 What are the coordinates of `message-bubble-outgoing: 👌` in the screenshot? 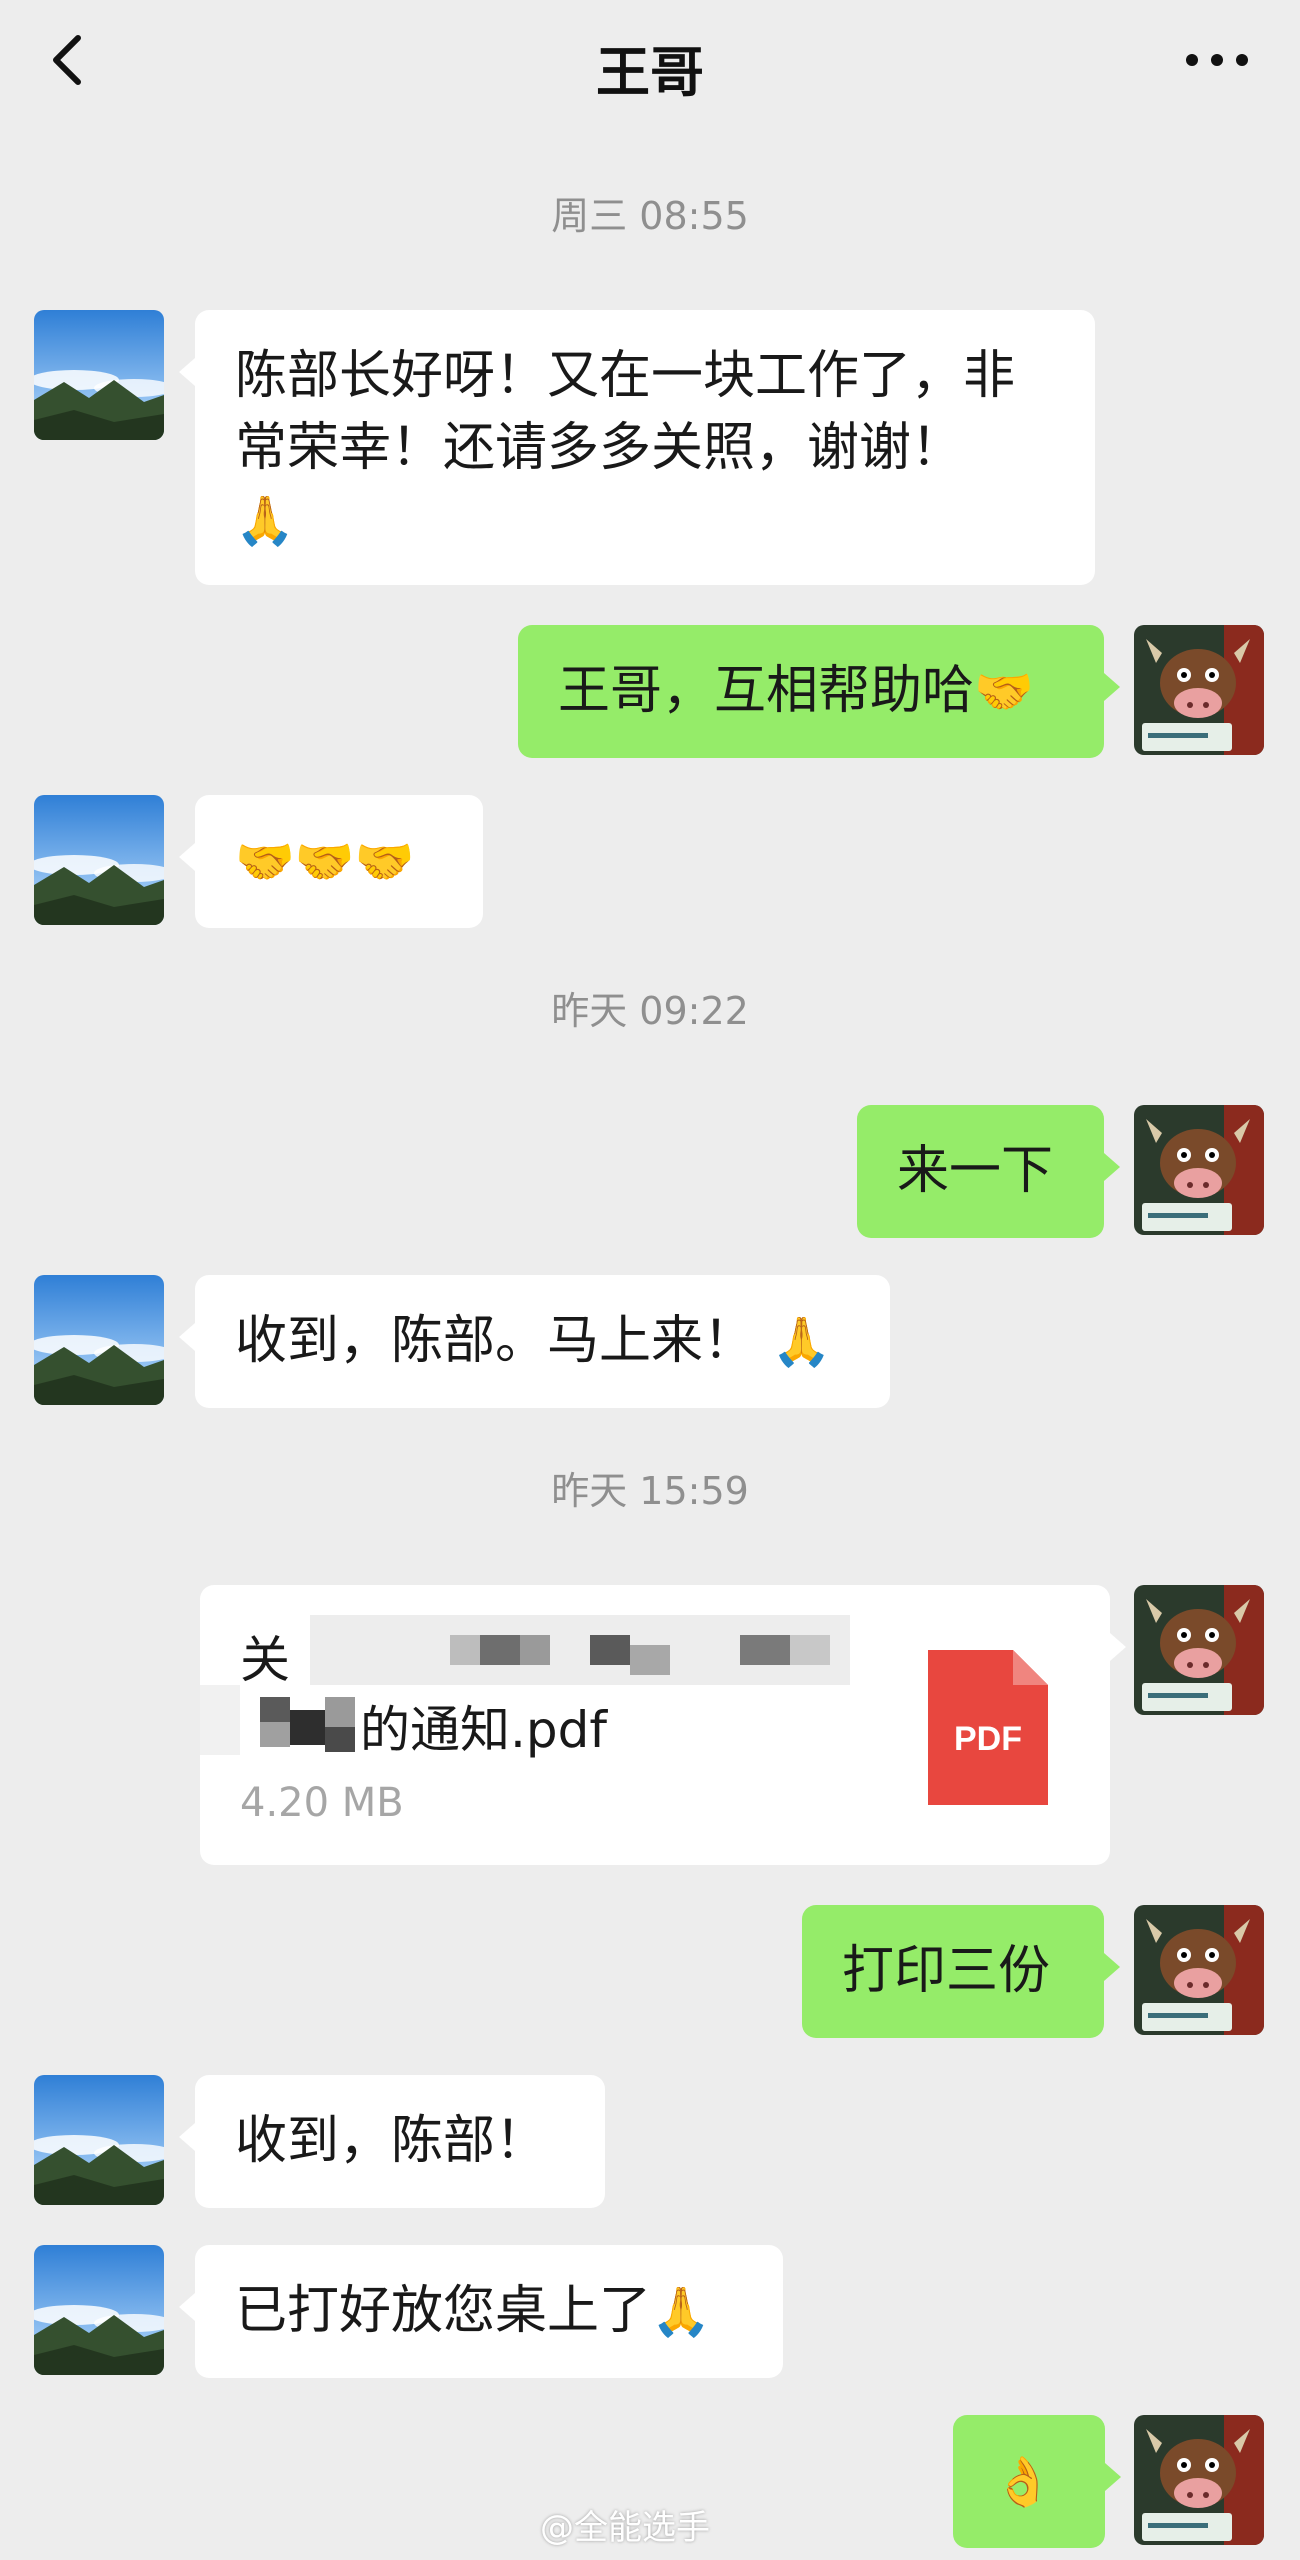 It's located at (1037, 2481).